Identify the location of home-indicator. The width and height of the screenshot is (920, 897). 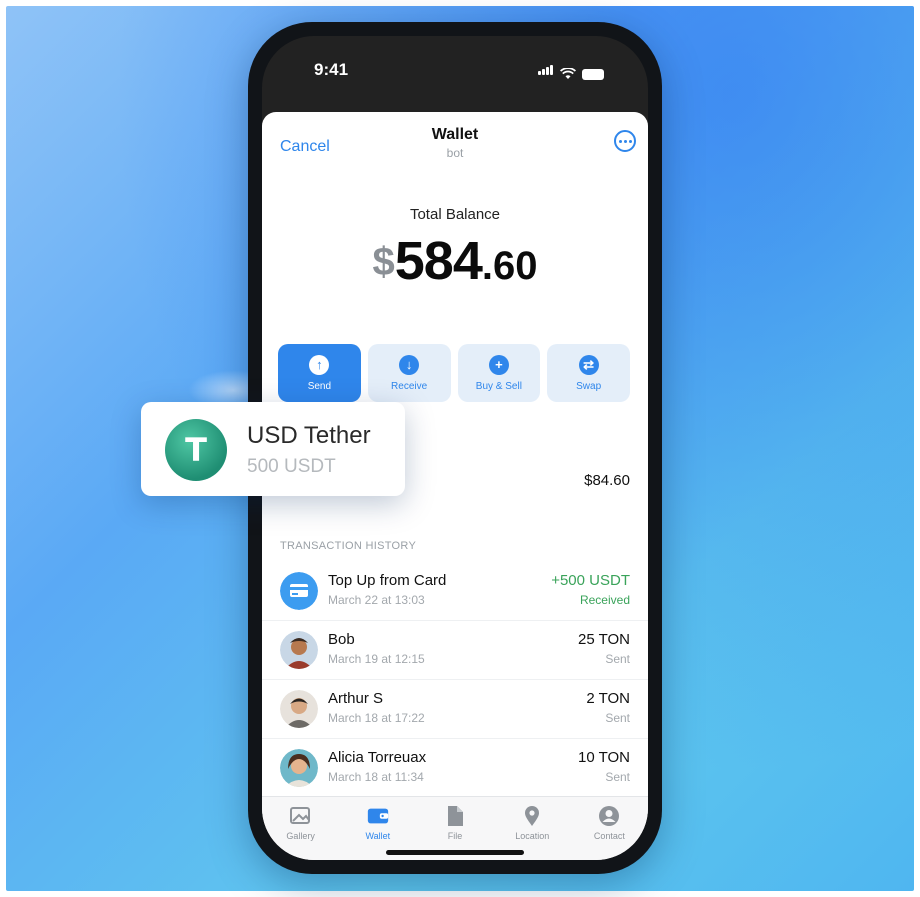
(455, 852).